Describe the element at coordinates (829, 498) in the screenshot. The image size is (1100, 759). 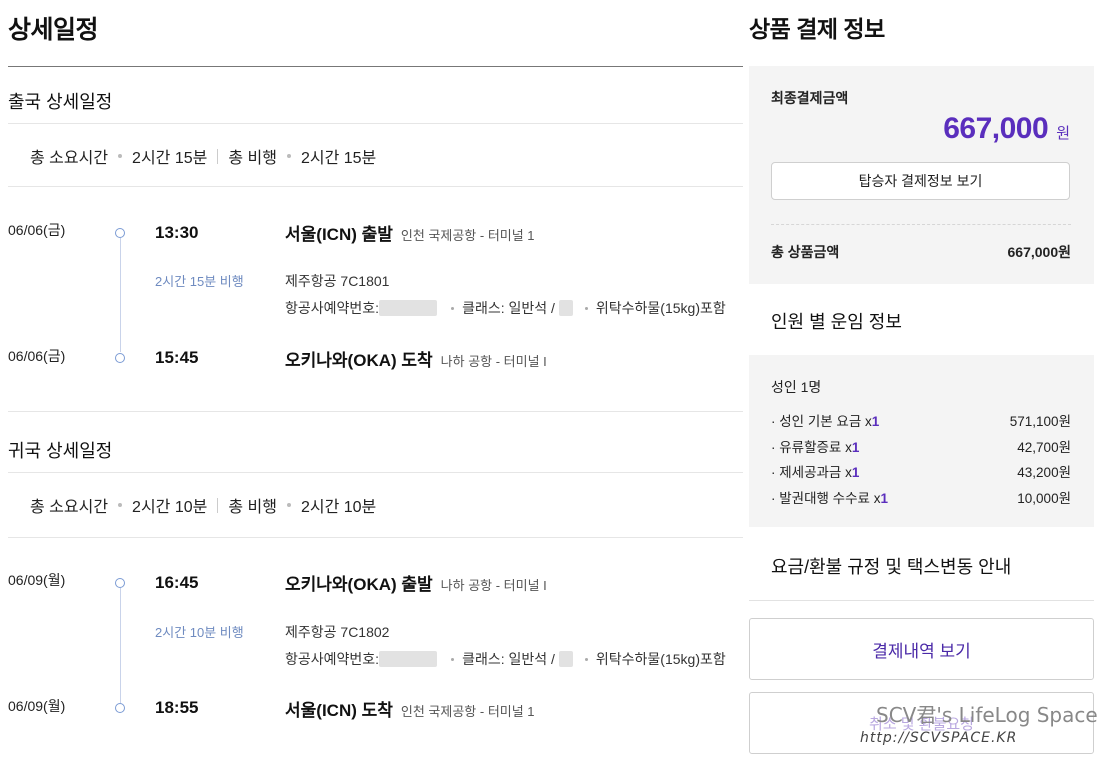
I see `fare-label: · 발권대행 수수료 x1` at that location.